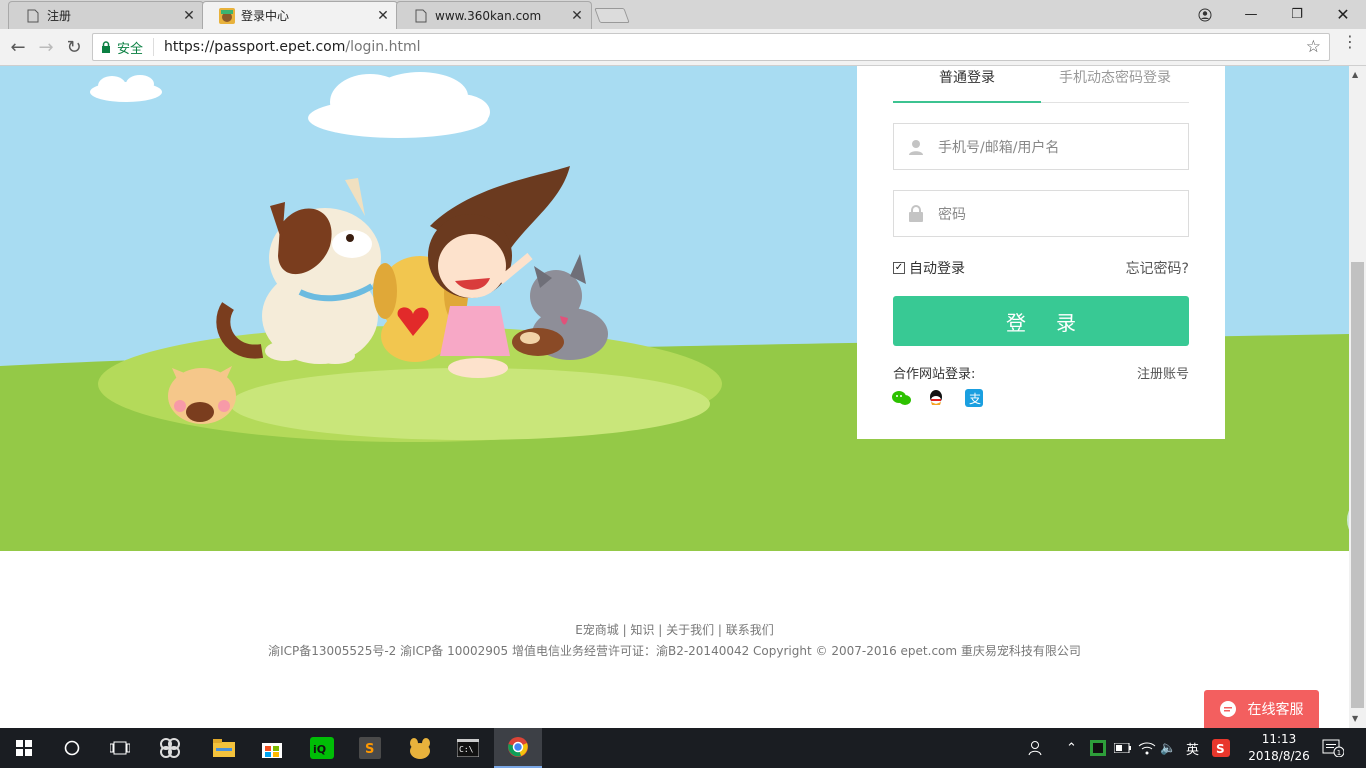  Describe the element at coordinates (72, 748) in the screenshot. I see `cortana-search-icon` at that location.